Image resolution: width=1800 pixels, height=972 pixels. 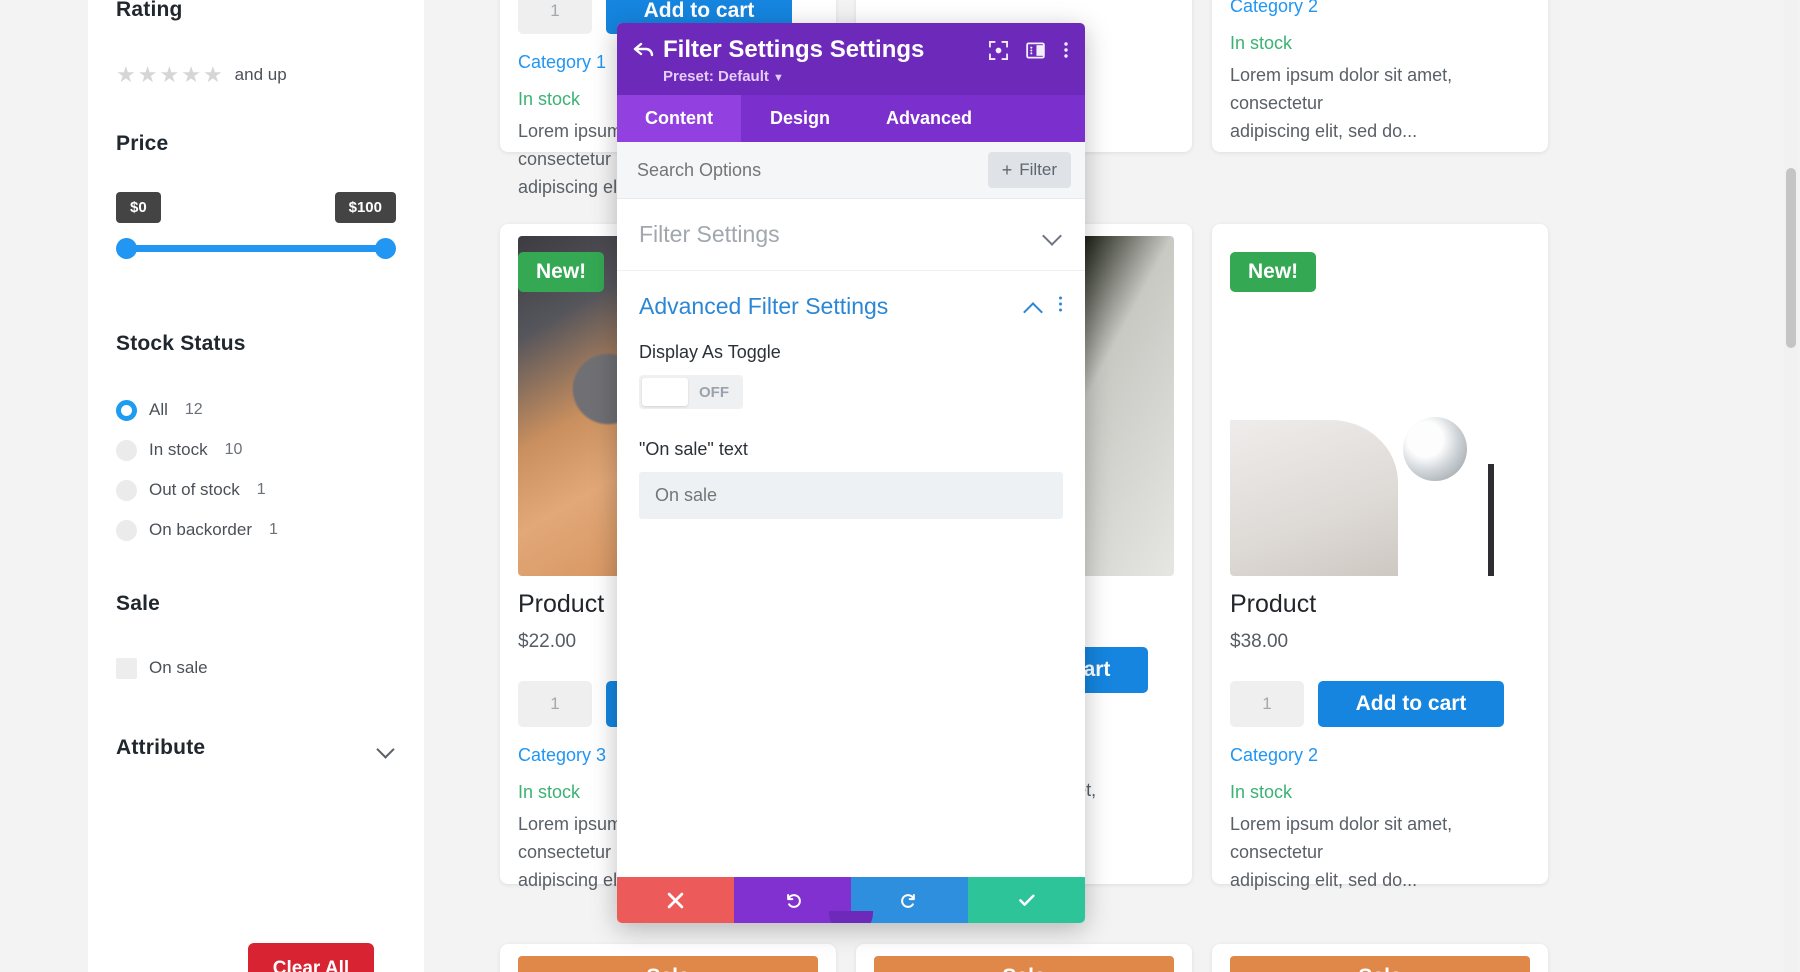 What do you see at coordinates (851, 235) in the screenshot?
I see `section-filter-settings: Filter Settings` at bounding box center [851, 235].